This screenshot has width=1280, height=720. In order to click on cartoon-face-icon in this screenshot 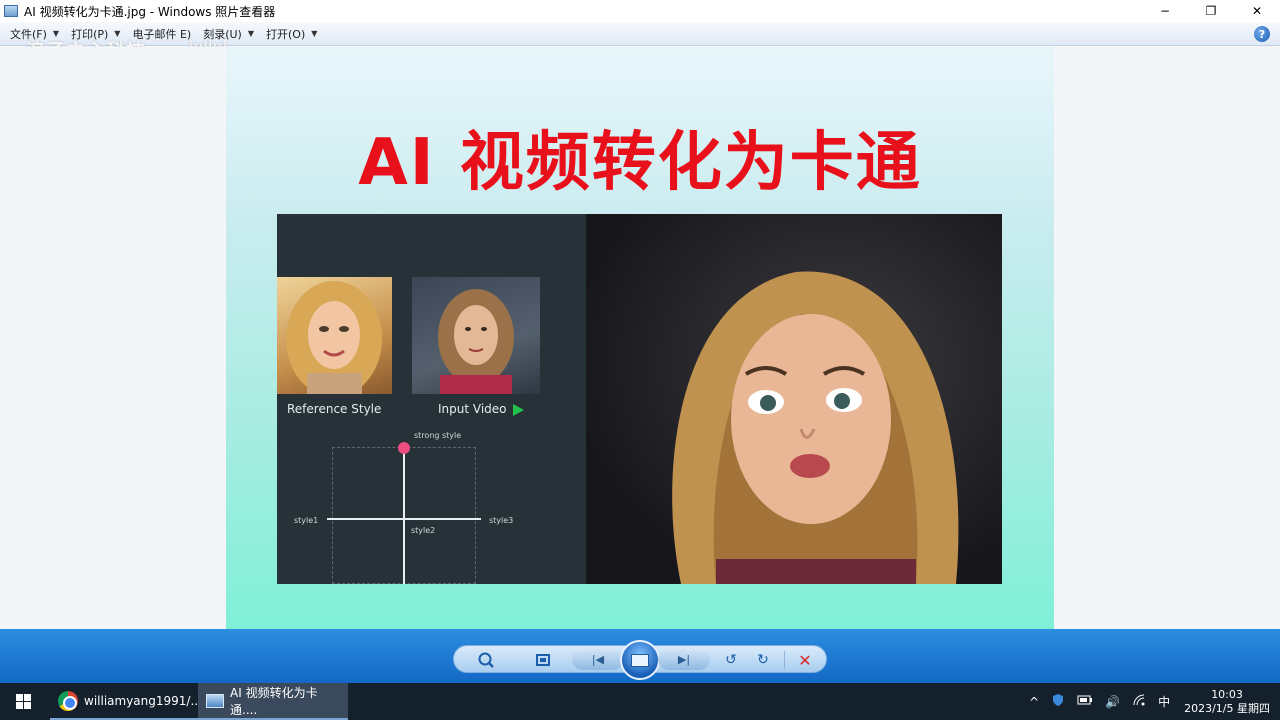, I will do `click(334, 337)`.